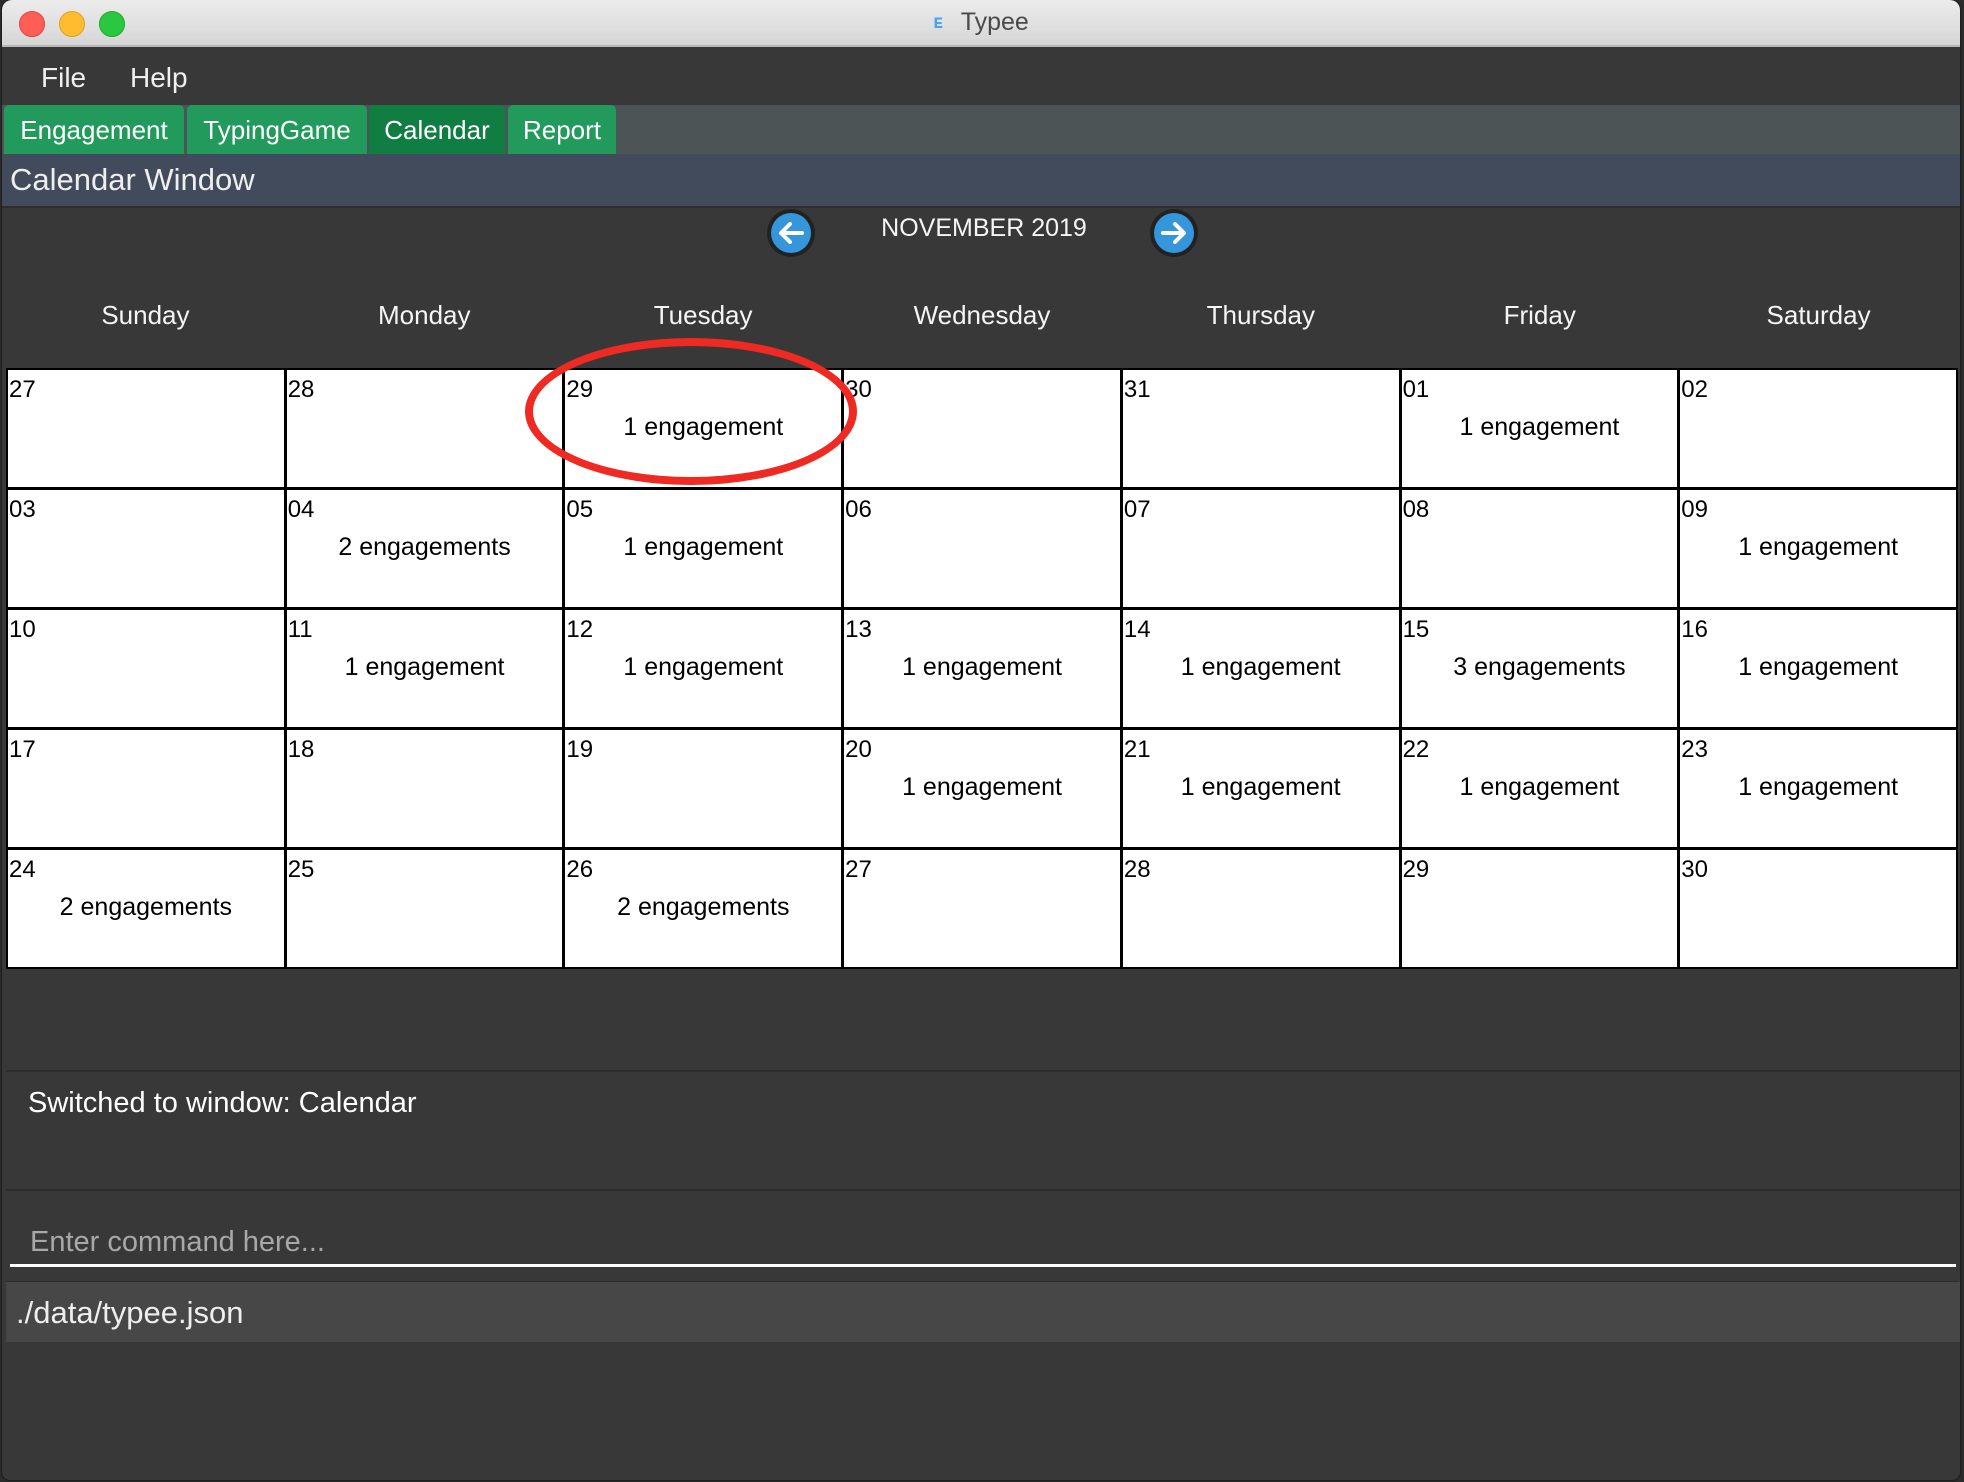 The width and height of the screenshot is (1964, 1482). I want to click on day-number: 23, so click(1694, 749).